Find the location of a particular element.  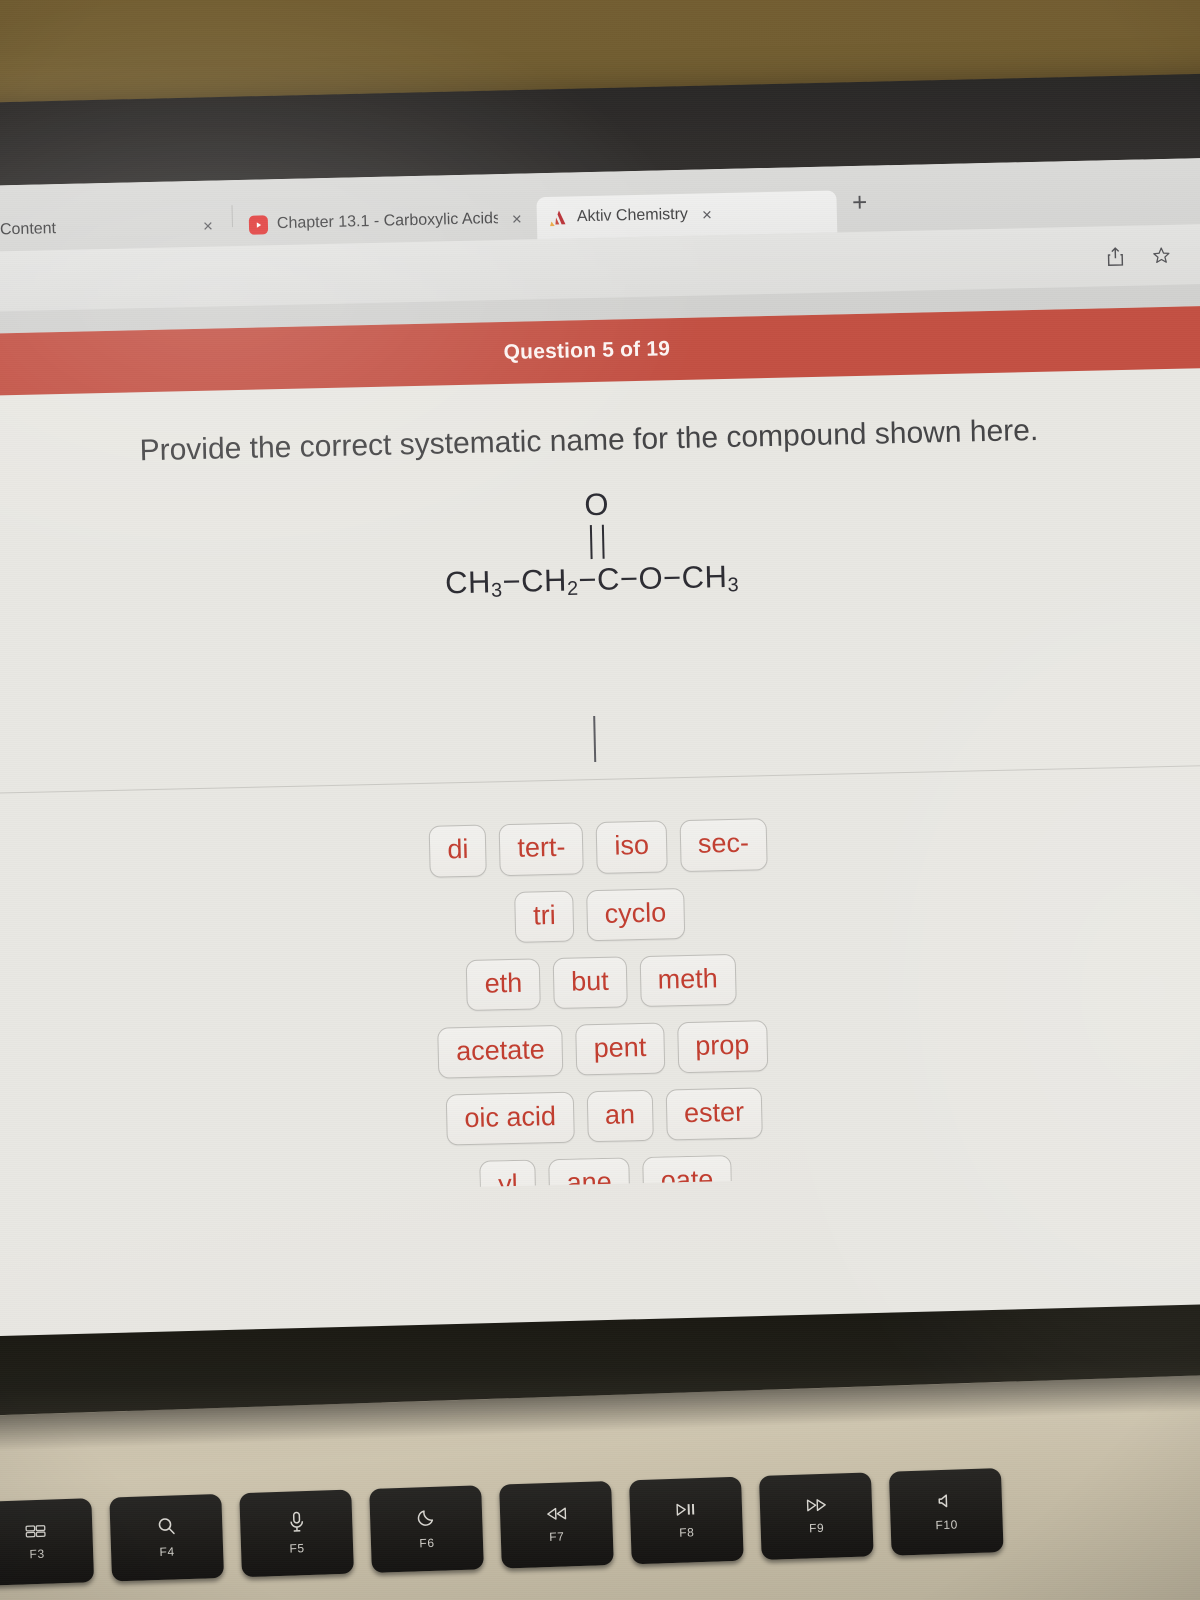

new-tab-button: + is located at coordinates (859, 201).